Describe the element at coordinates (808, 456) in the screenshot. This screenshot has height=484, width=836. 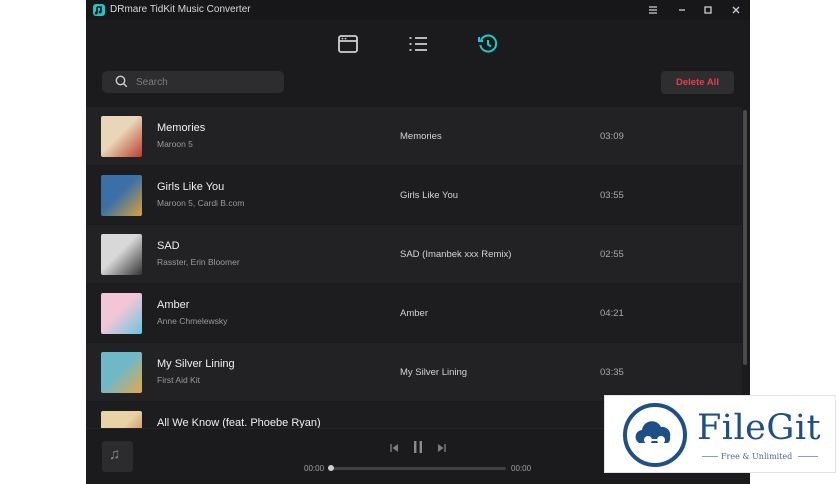
I see `tagline-rule-right` at that location.